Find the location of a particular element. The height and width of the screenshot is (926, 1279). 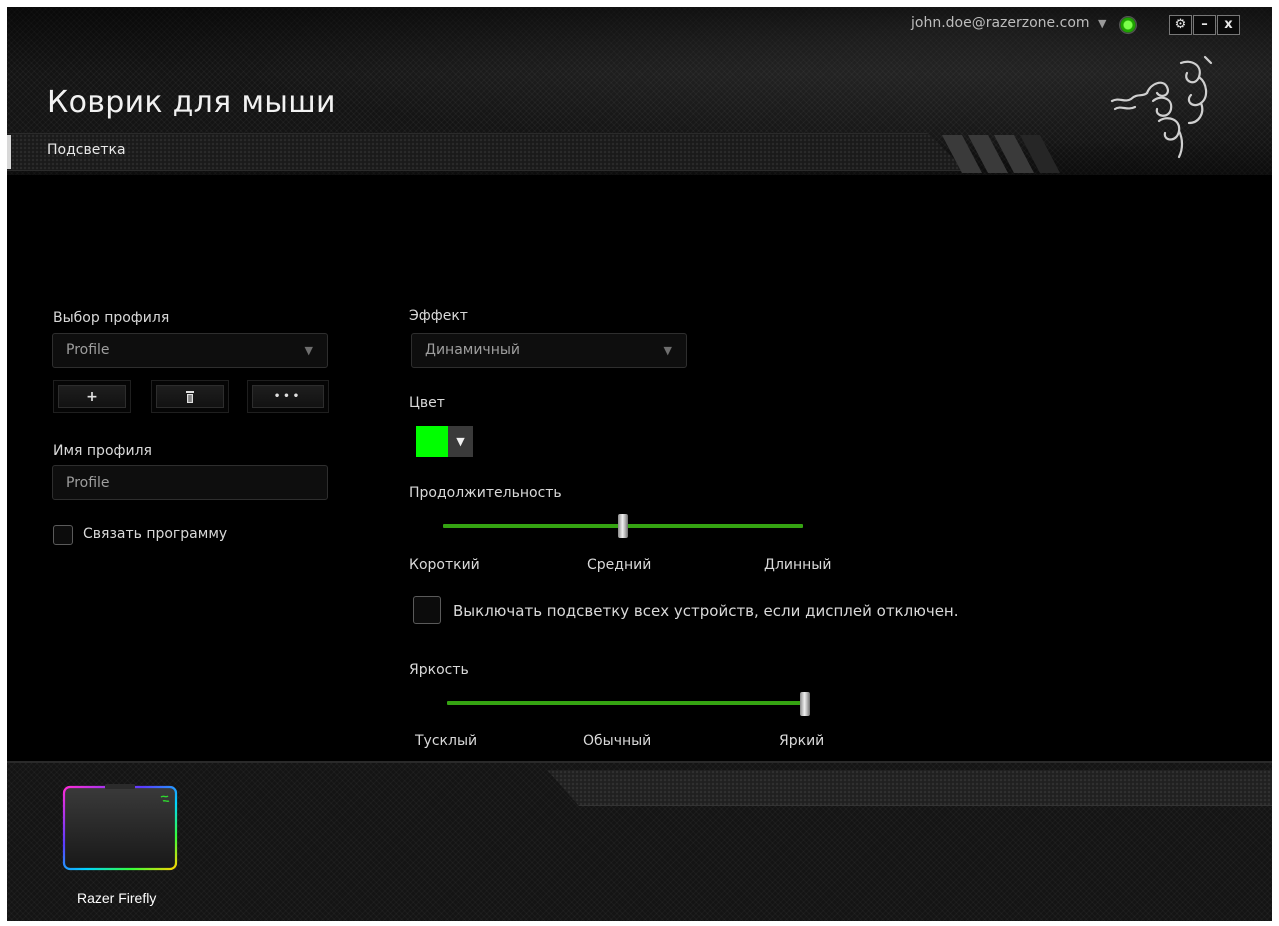

tab-lighting: Подсветка is located at coordinates (86, 150).